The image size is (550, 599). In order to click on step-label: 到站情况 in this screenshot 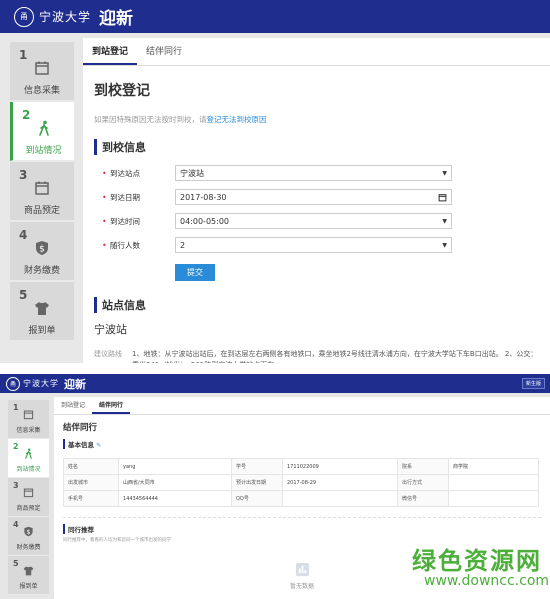, I will do `click(43, 151)`.